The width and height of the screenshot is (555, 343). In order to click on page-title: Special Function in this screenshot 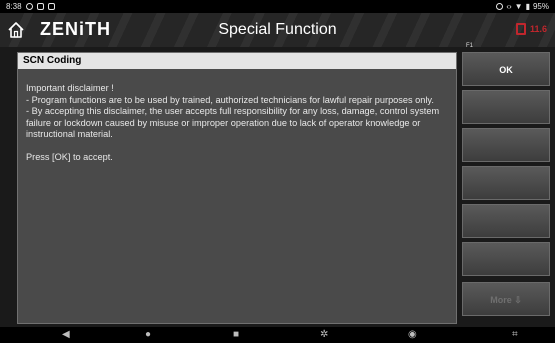, I will do `click(277, 29)`.